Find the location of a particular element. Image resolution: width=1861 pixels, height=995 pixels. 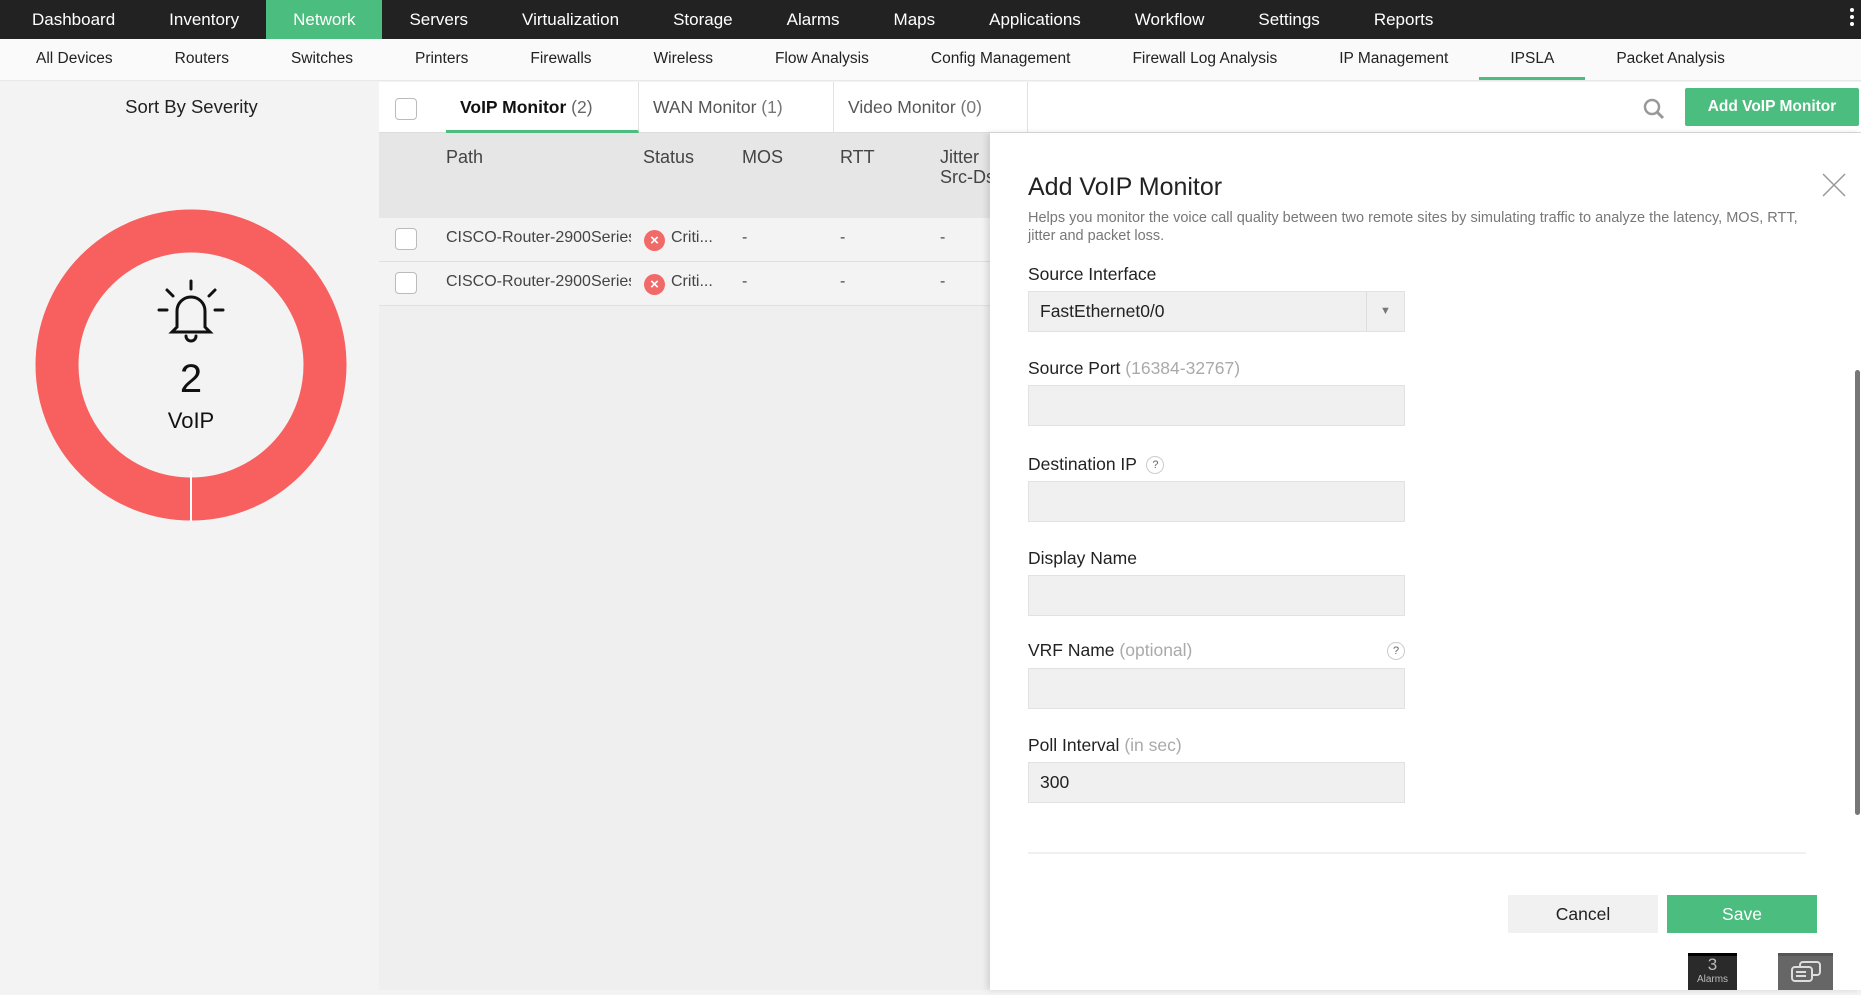

source-interface-select: FastEthernet0/0 ▼ is located at coordinates (1216, 311).